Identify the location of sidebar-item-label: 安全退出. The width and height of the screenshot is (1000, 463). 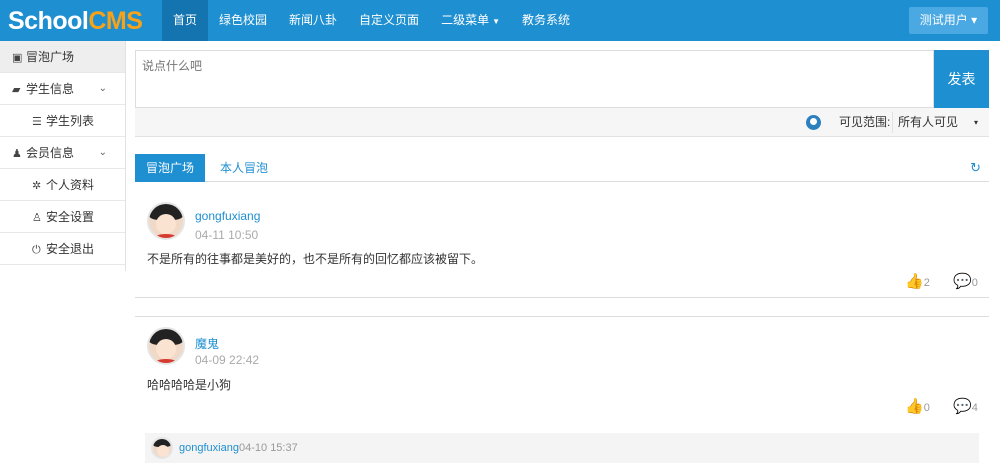
(70, 249).